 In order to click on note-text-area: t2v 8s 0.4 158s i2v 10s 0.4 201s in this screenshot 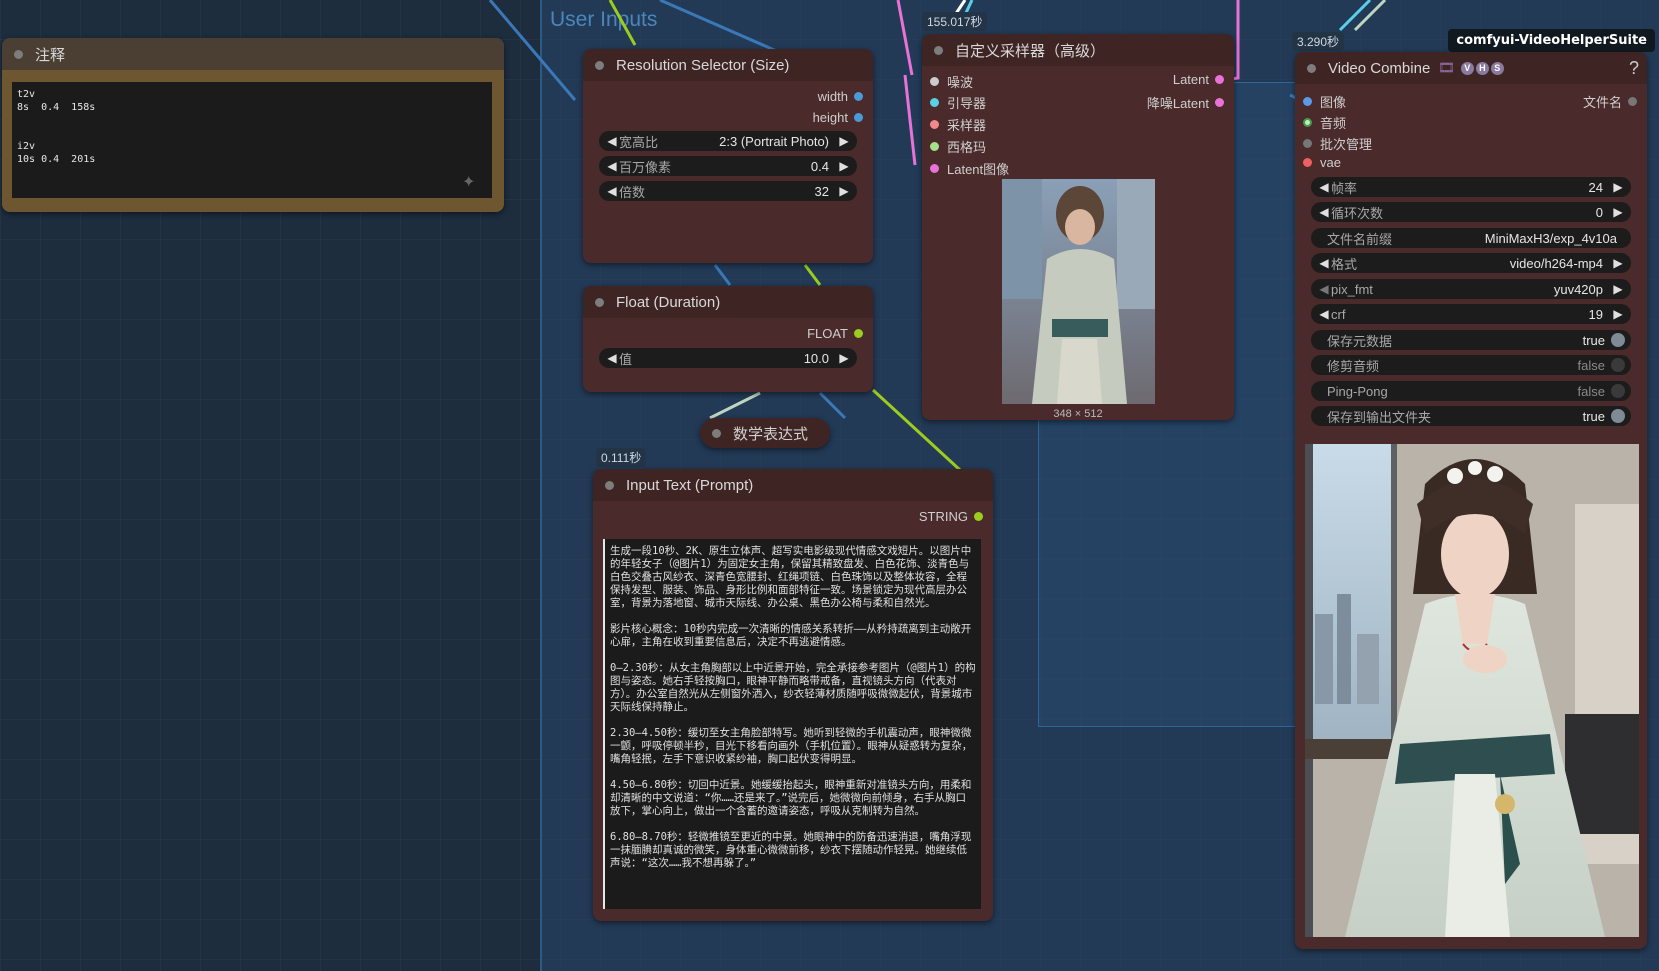, I will do `click(252, 140)`.